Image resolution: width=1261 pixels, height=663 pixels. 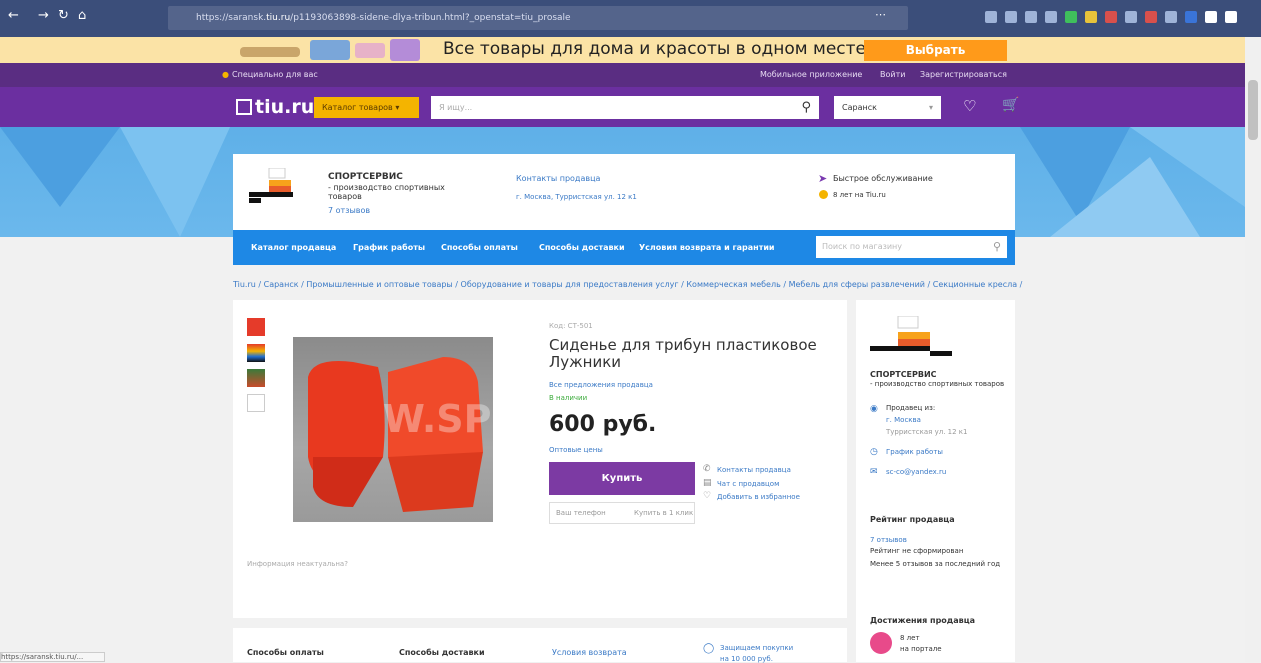 I want to click on add-favorite-link: Добавить в избранное, so click(x=758, y=497).